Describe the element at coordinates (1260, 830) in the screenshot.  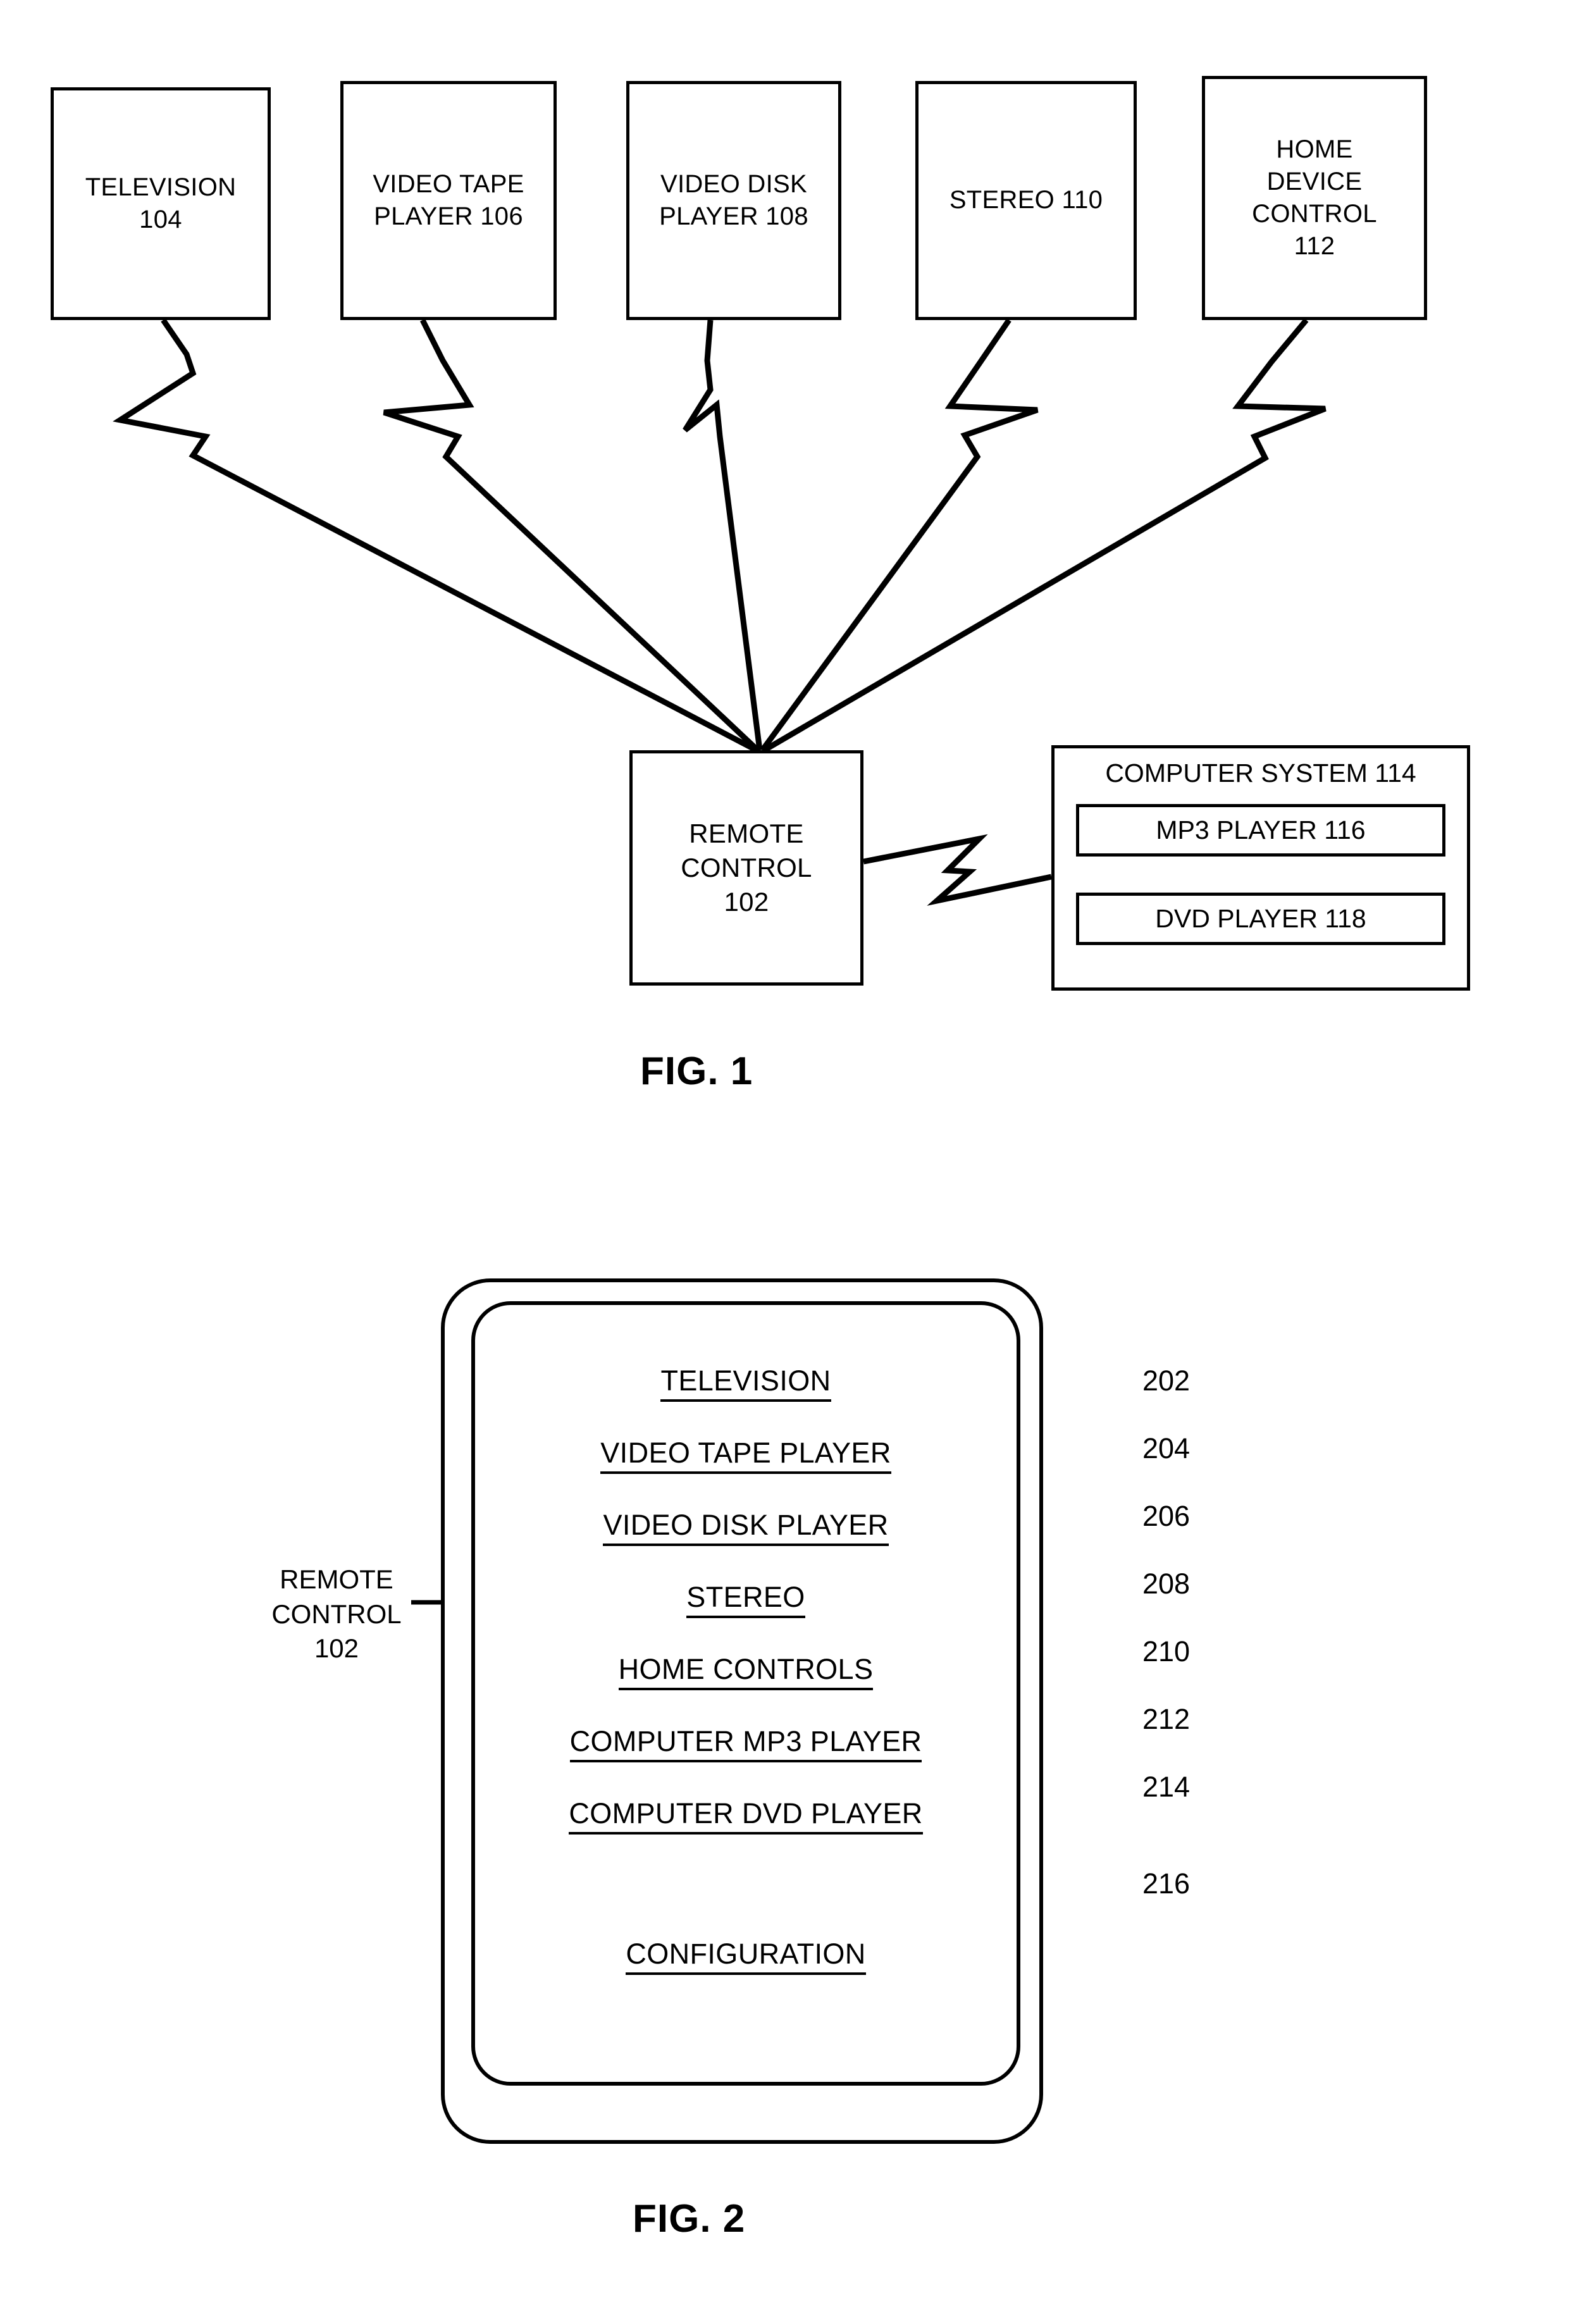
I see `mp3-player-box: MP3 PLAYER 116` at that location.